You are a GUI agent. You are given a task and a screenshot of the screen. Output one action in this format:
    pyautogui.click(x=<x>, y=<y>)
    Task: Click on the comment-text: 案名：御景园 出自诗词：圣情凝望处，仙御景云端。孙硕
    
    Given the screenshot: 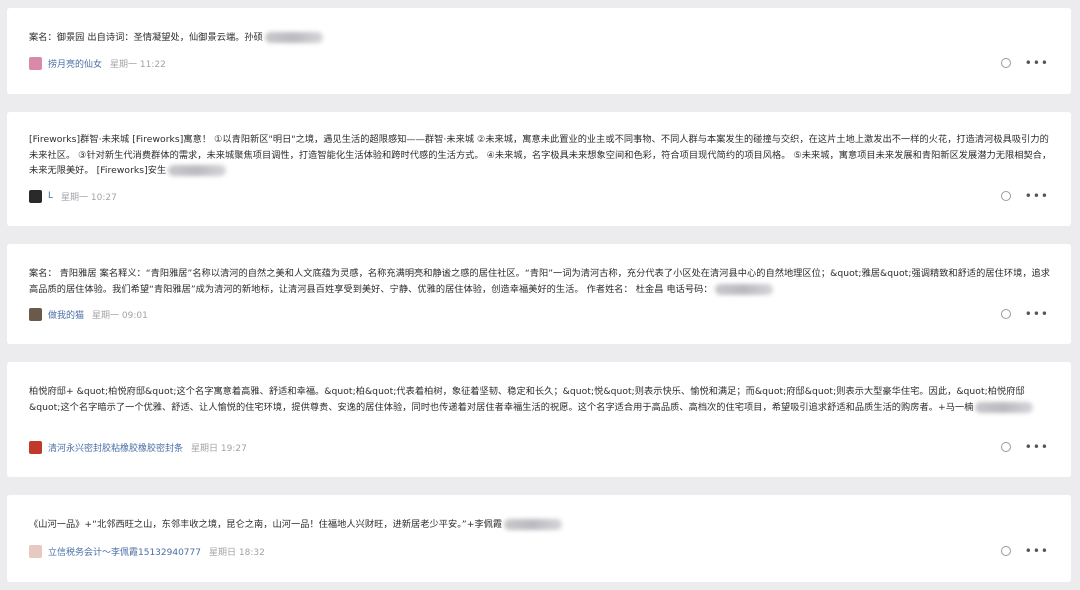 What is the action you would take?
    pyautogui.click(x=541, y=38)
    